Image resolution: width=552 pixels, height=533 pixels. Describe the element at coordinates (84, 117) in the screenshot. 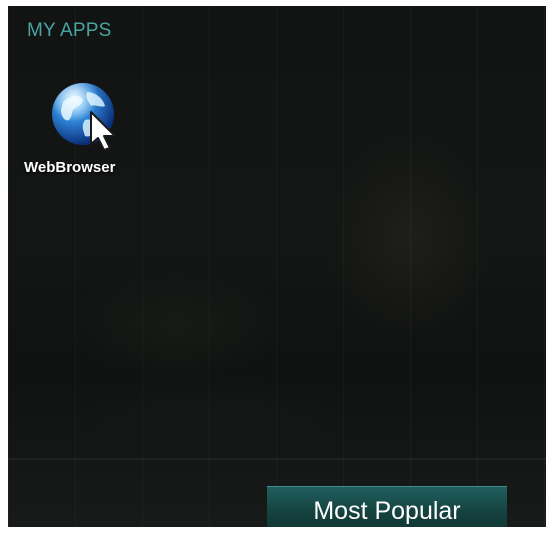

I see `globe-cursor-icon` at that location.